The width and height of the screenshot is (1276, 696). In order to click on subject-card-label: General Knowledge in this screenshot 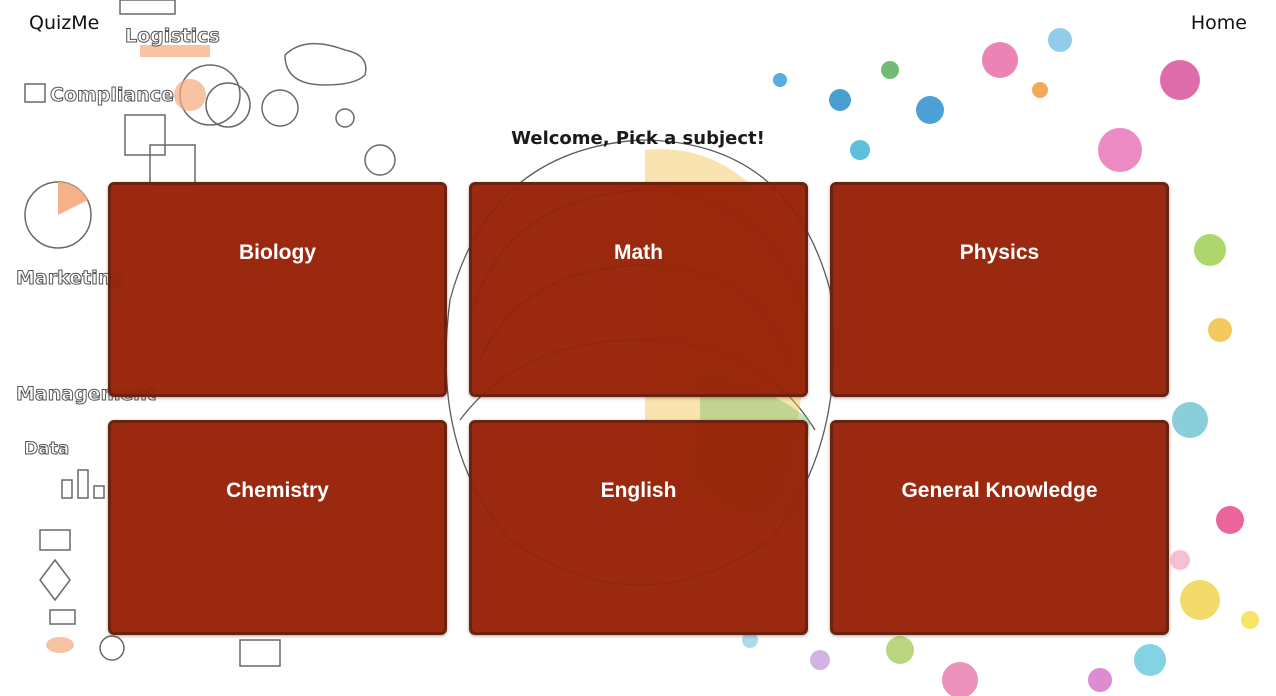, I will do `click(999, 490)`.